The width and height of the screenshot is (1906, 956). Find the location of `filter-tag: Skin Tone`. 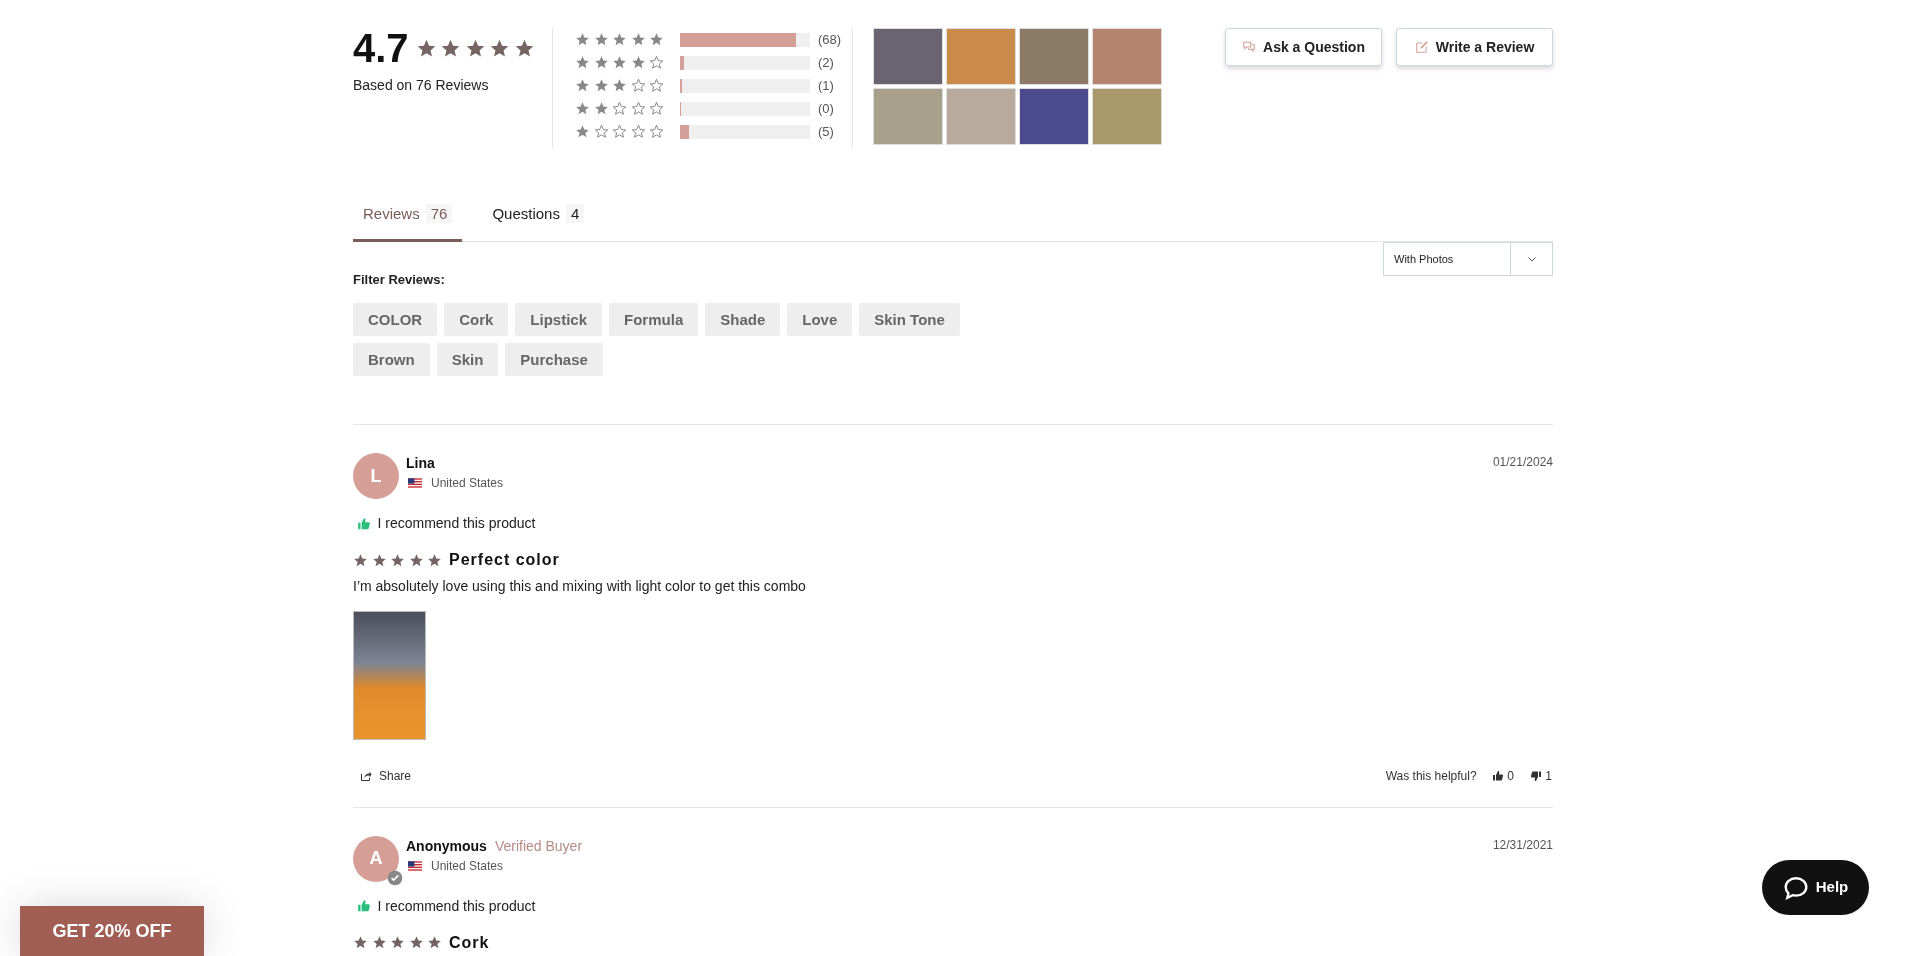

filter-tag: Skin Tone is located at coordinates (909, 319).